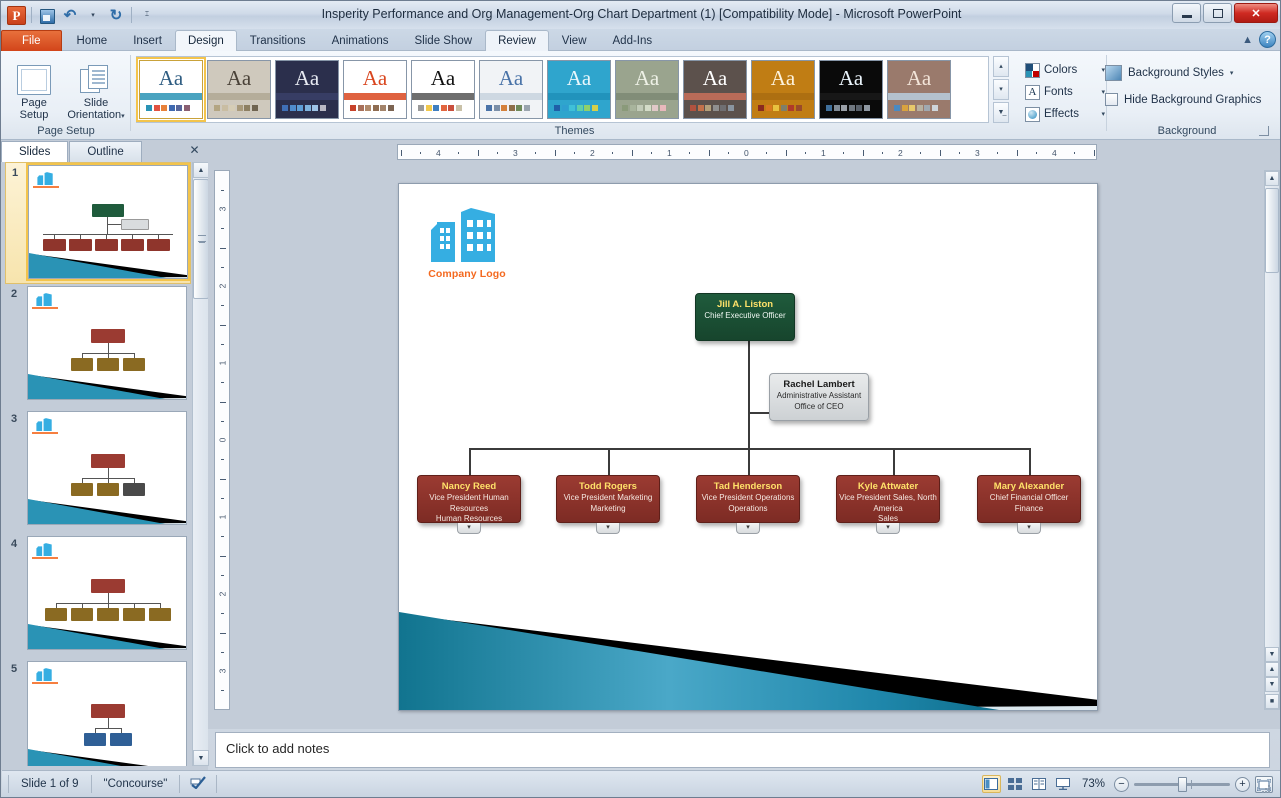  I want to click on theme-essential: Aa, so click(919, 89).